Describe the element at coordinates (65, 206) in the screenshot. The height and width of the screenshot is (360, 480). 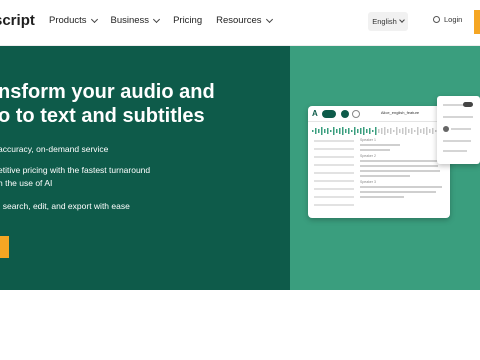
I see `hero-bullet-edit: , search, edit, and export with ease` at that location.